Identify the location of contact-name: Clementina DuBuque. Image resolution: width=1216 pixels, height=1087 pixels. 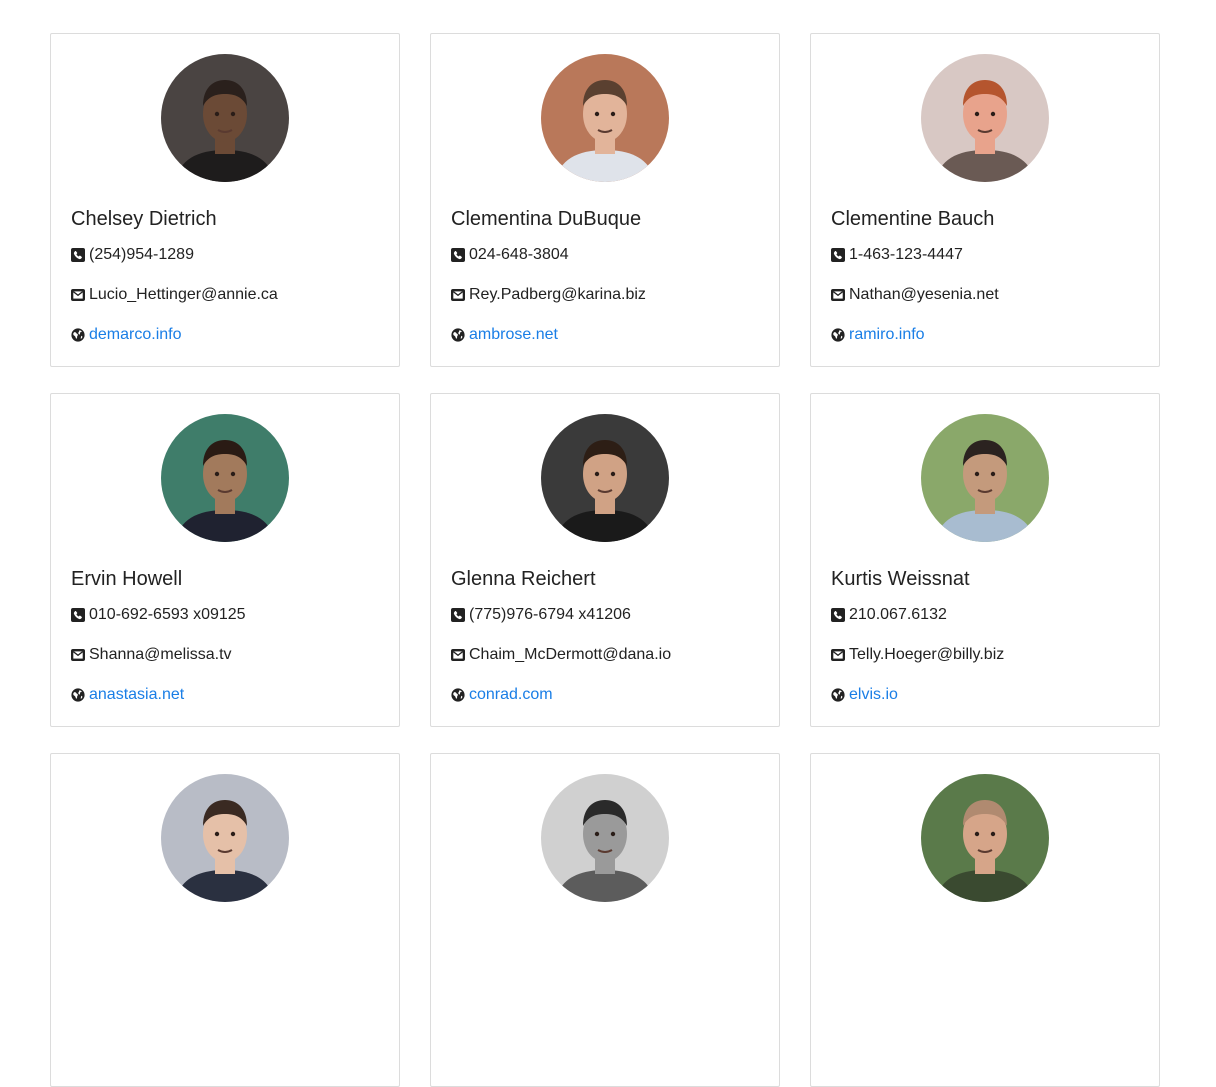
(546, 219).